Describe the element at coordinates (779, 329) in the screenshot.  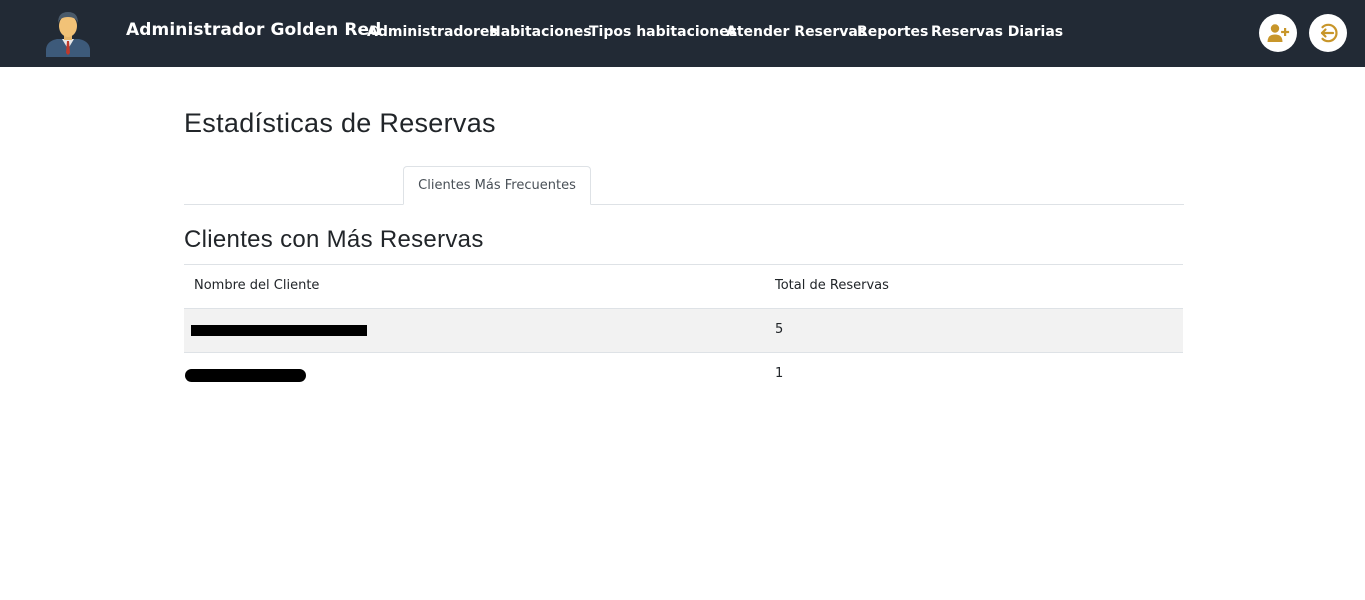
I see `total-reservas-cell: 5` at that location.